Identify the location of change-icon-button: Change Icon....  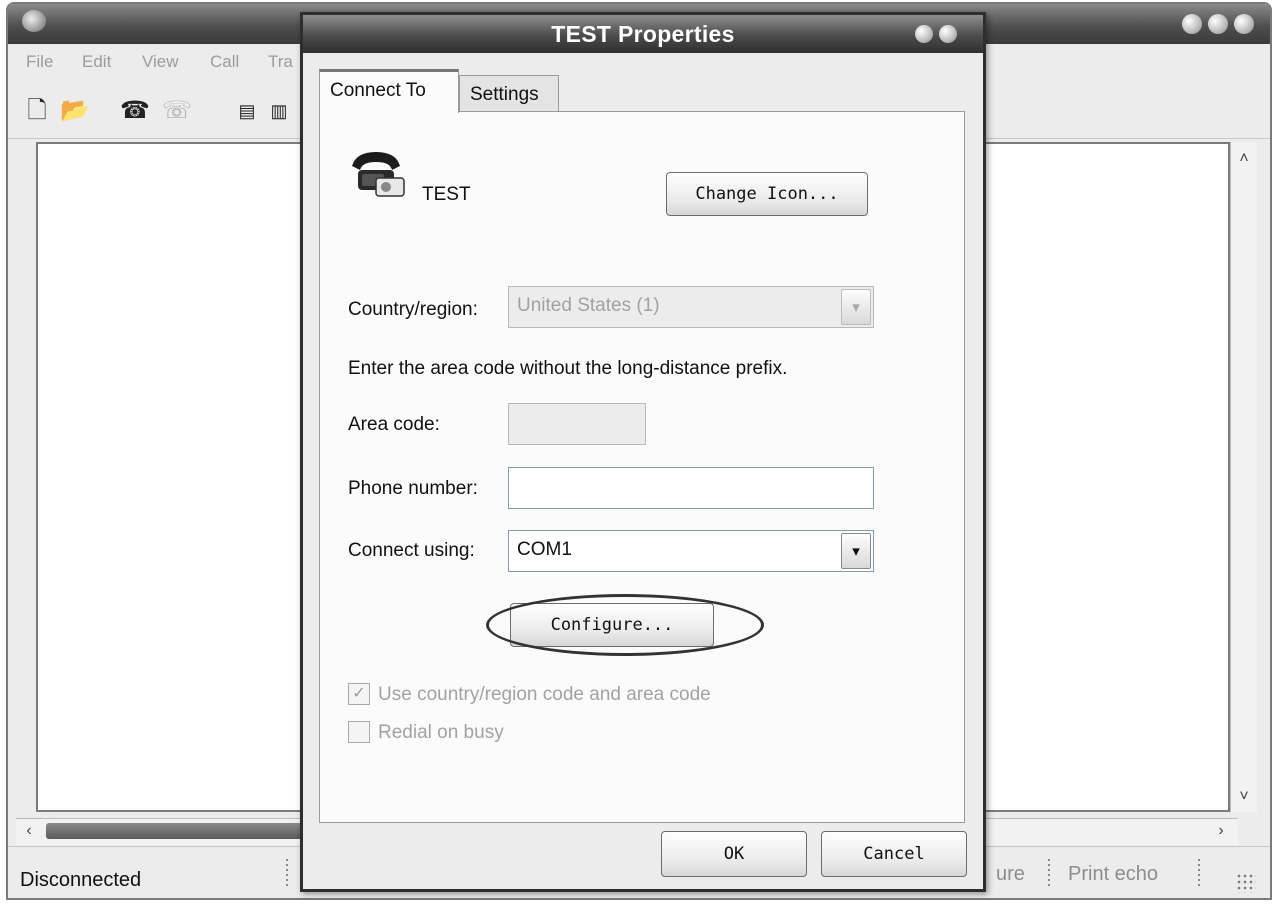
(767, 194).